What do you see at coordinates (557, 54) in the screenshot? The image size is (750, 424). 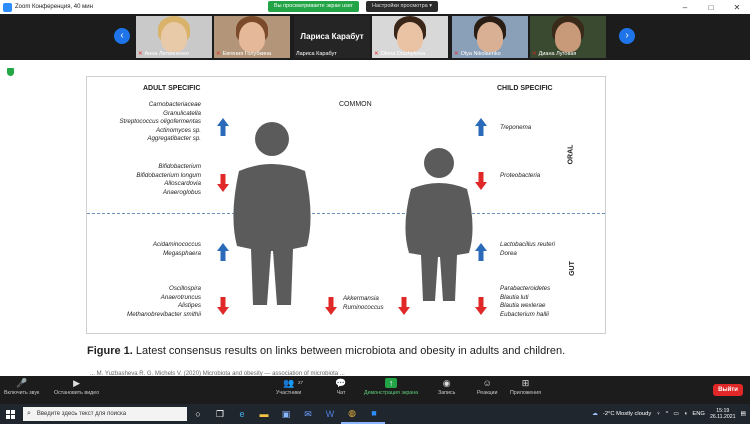 I see `participant-name-text: Диана Луговая` at bounding box center [557, 54].